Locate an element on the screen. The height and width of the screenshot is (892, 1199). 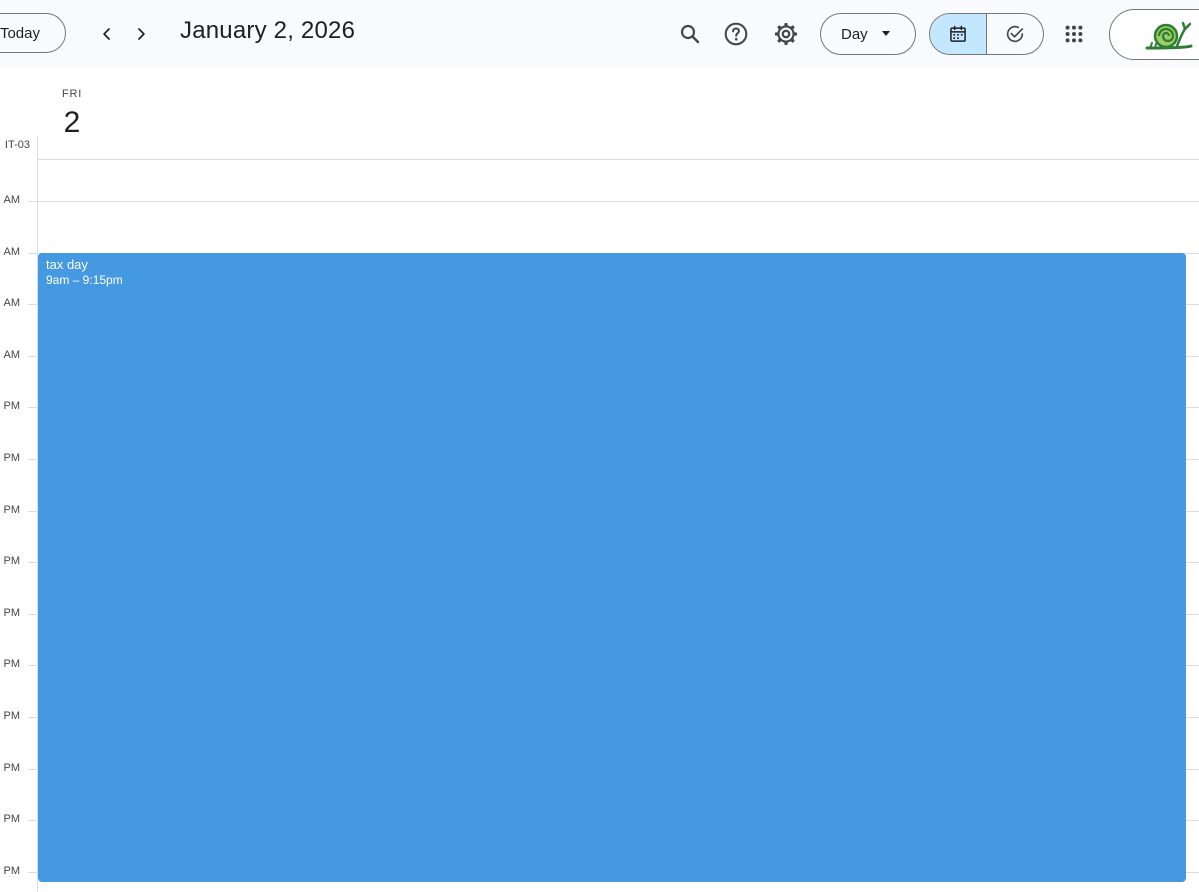
view-mode-toggle is located at coordinates (986, 34).